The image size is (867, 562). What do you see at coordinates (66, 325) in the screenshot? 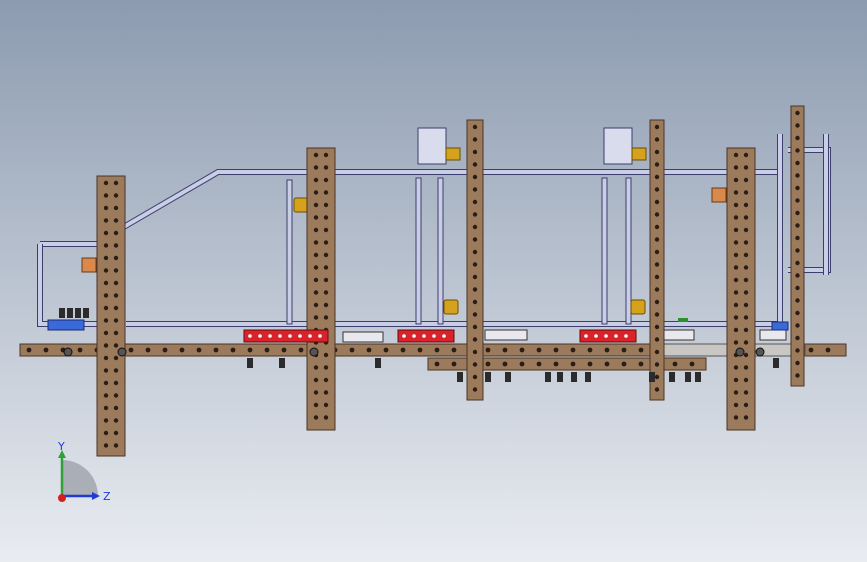
I see `blue-mount-left` at bounding box center [66, 325].